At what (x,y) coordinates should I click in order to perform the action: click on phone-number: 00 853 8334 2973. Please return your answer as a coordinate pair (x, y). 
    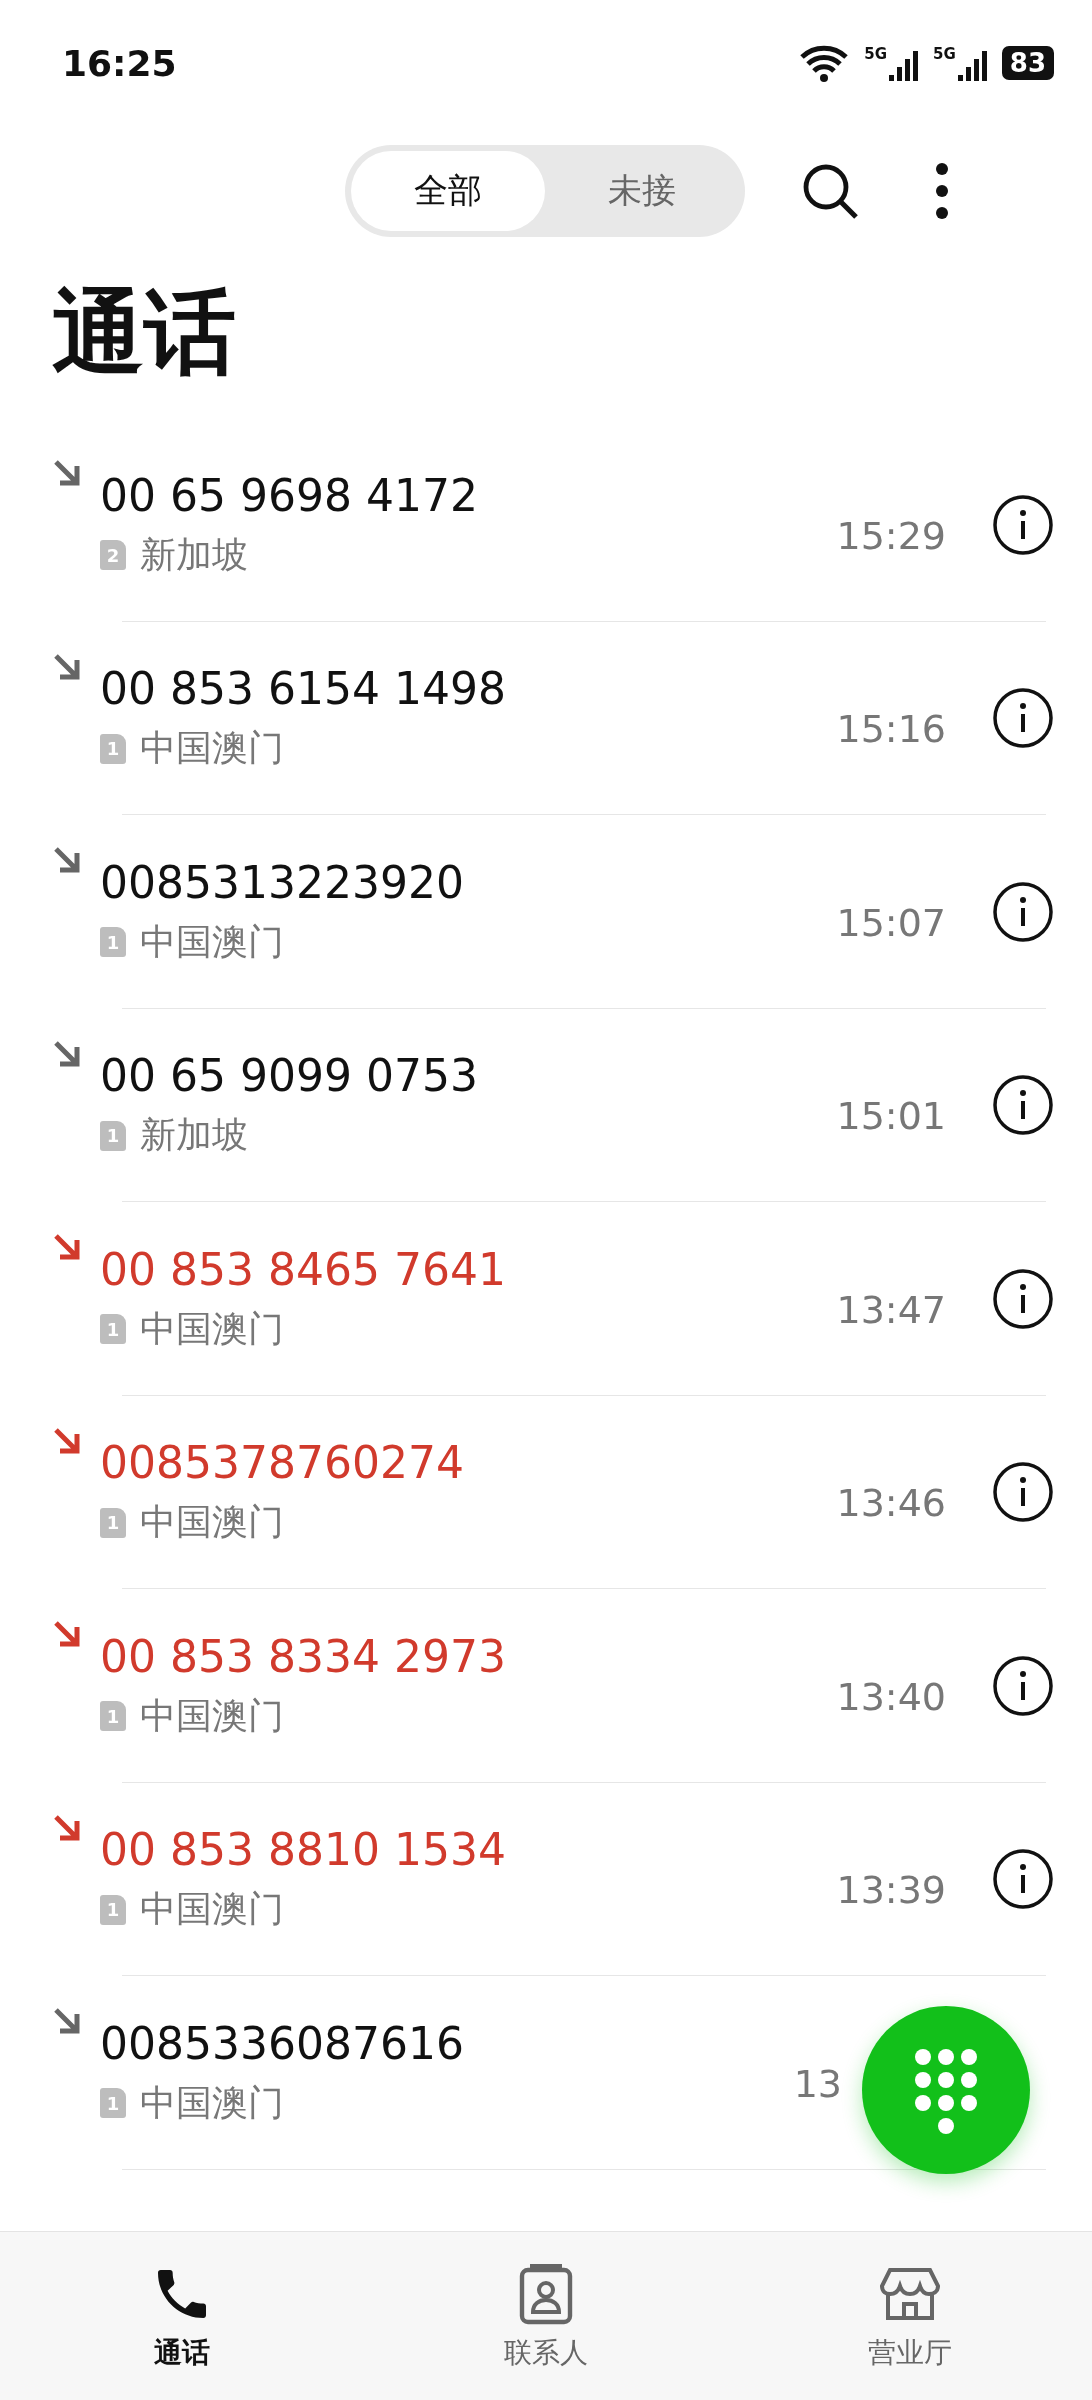
    Looking at the image, I should click on (468, 1656).